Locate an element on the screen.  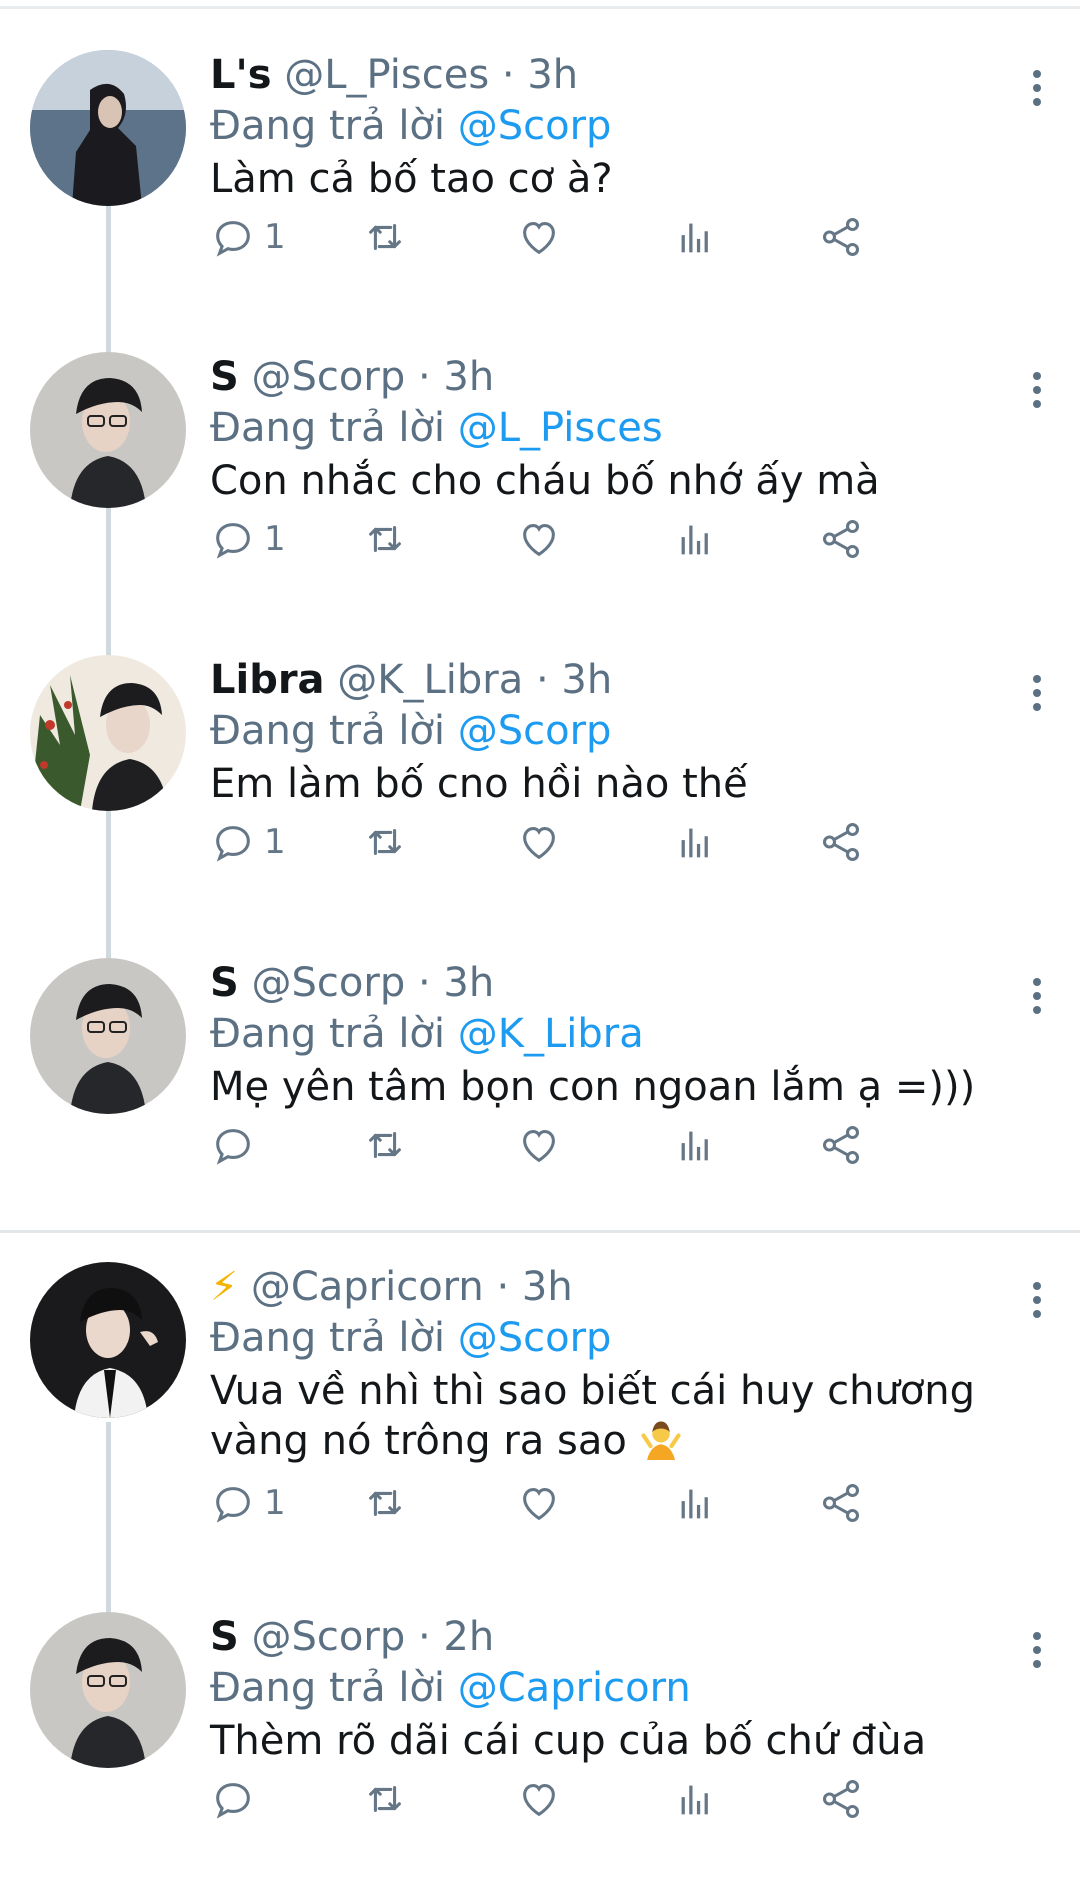
replying-to: Đang trả lời @L_Pisces is located at coordinates (600, 428).